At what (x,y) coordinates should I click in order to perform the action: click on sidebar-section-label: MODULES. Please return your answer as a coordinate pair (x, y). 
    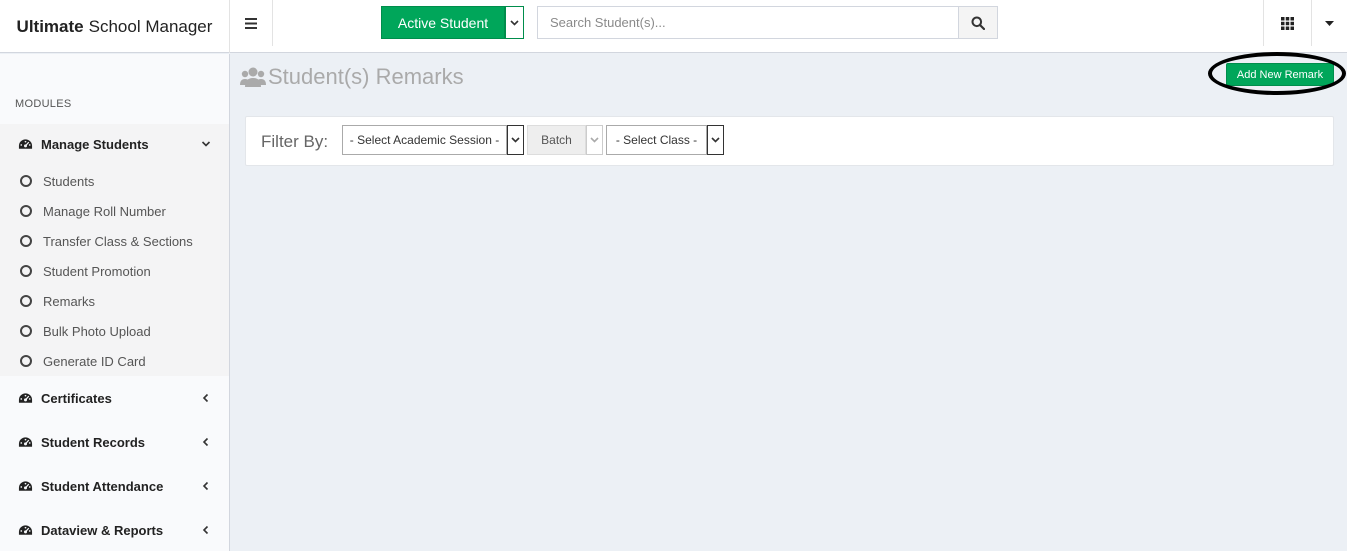
    Looking at the image, I should click on (43, 104).